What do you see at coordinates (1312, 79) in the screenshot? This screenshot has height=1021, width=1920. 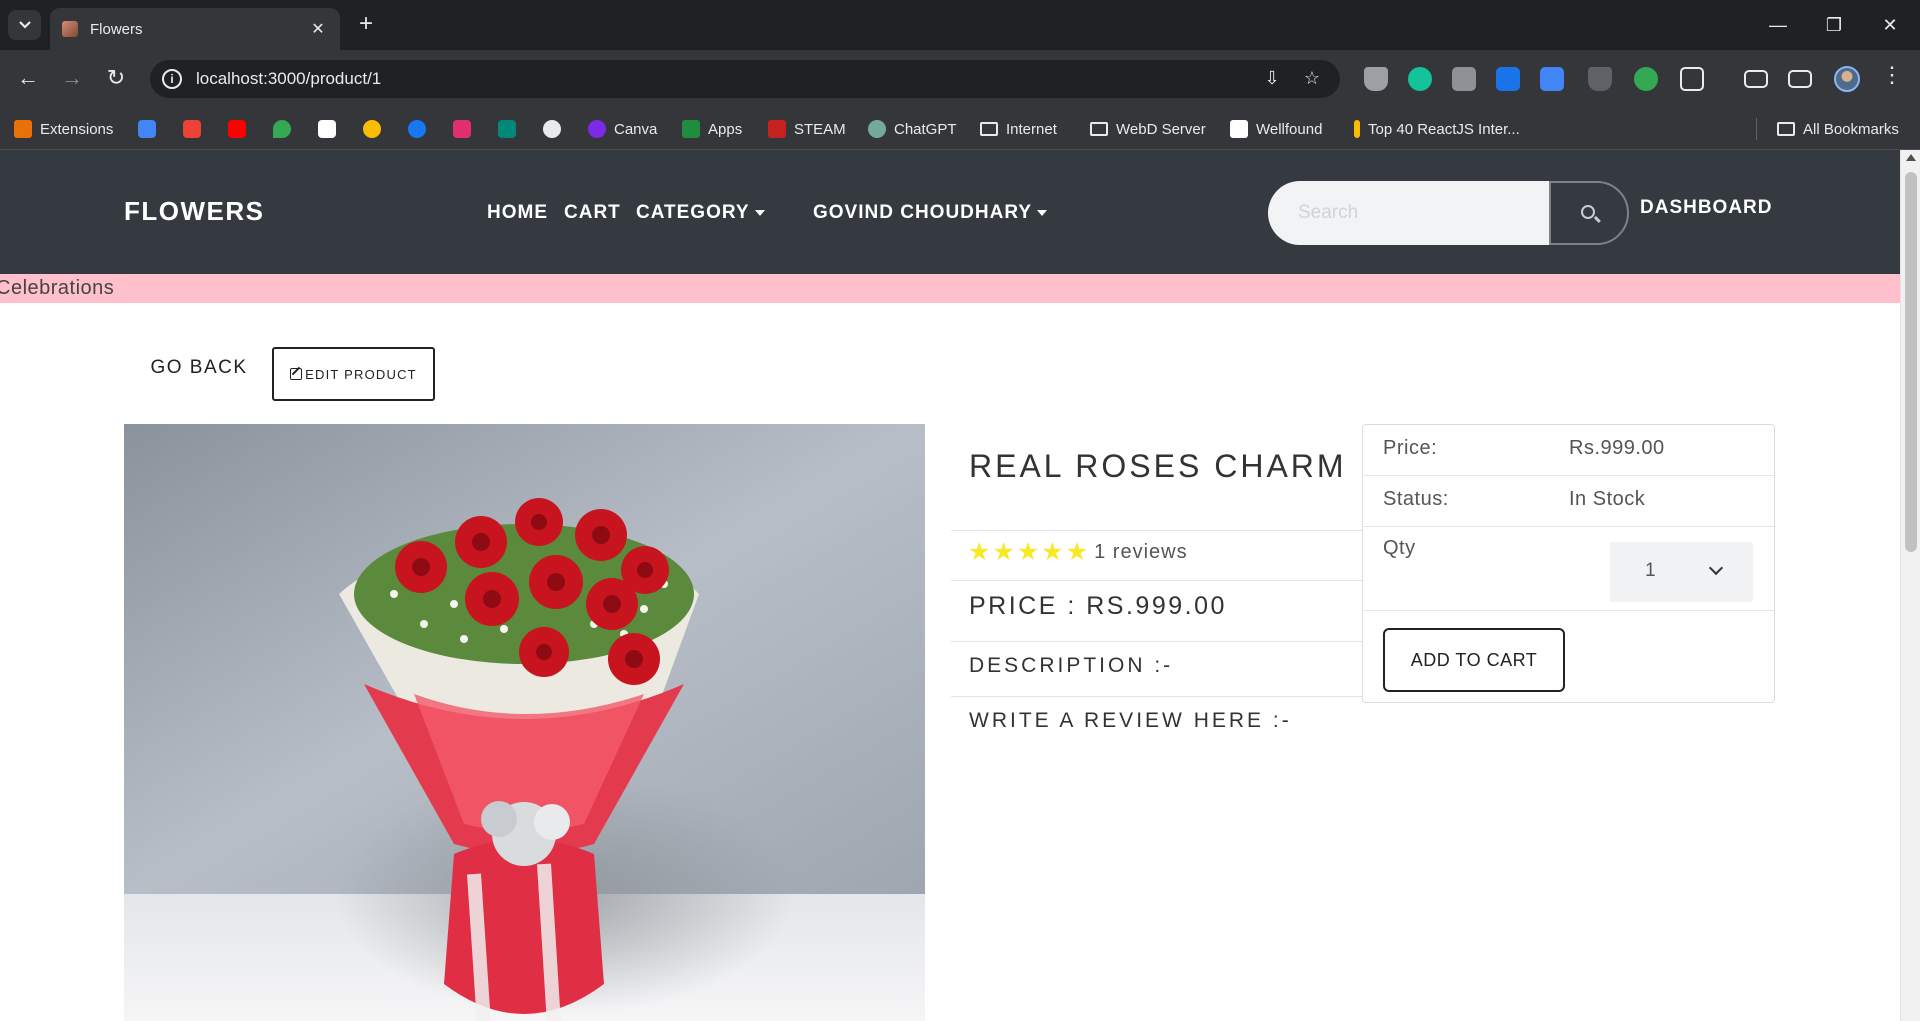 I see `bookmark-star-icon: ☆` at bounding box center [1312, 79].